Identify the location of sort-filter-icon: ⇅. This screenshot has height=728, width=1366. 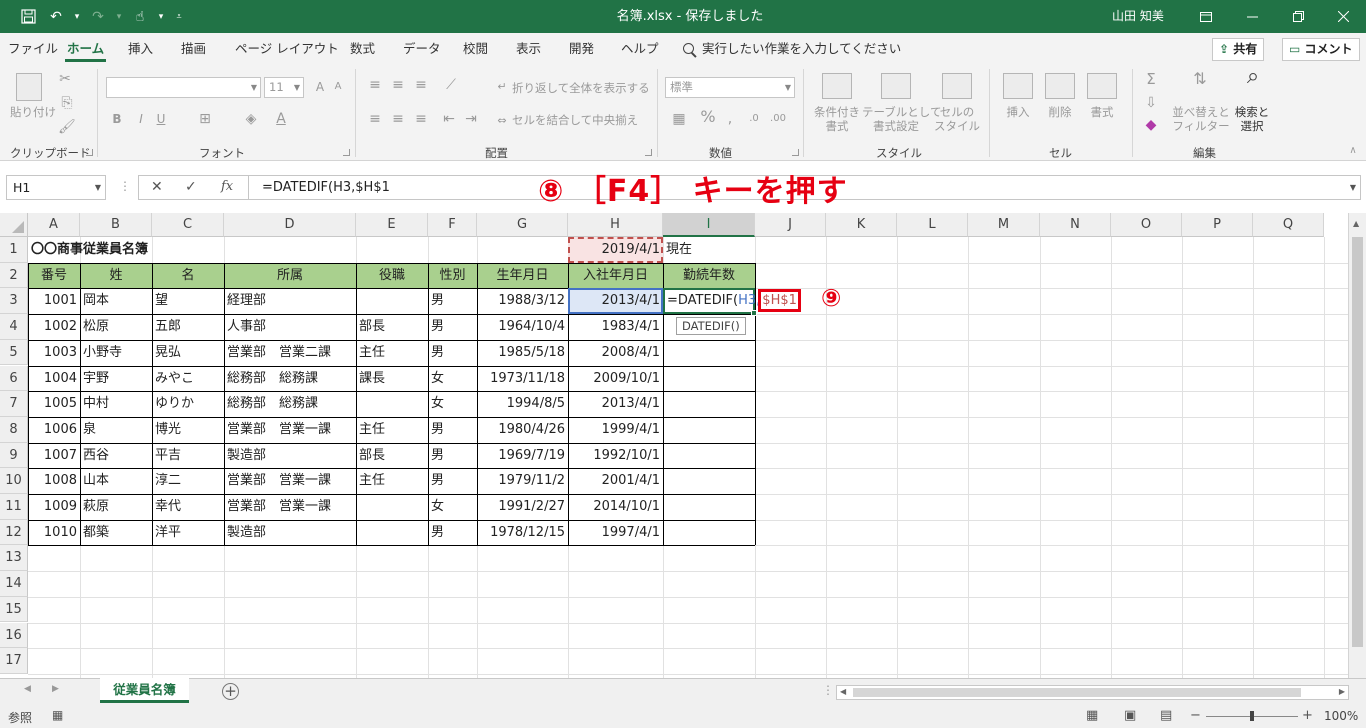
(1200, 79).